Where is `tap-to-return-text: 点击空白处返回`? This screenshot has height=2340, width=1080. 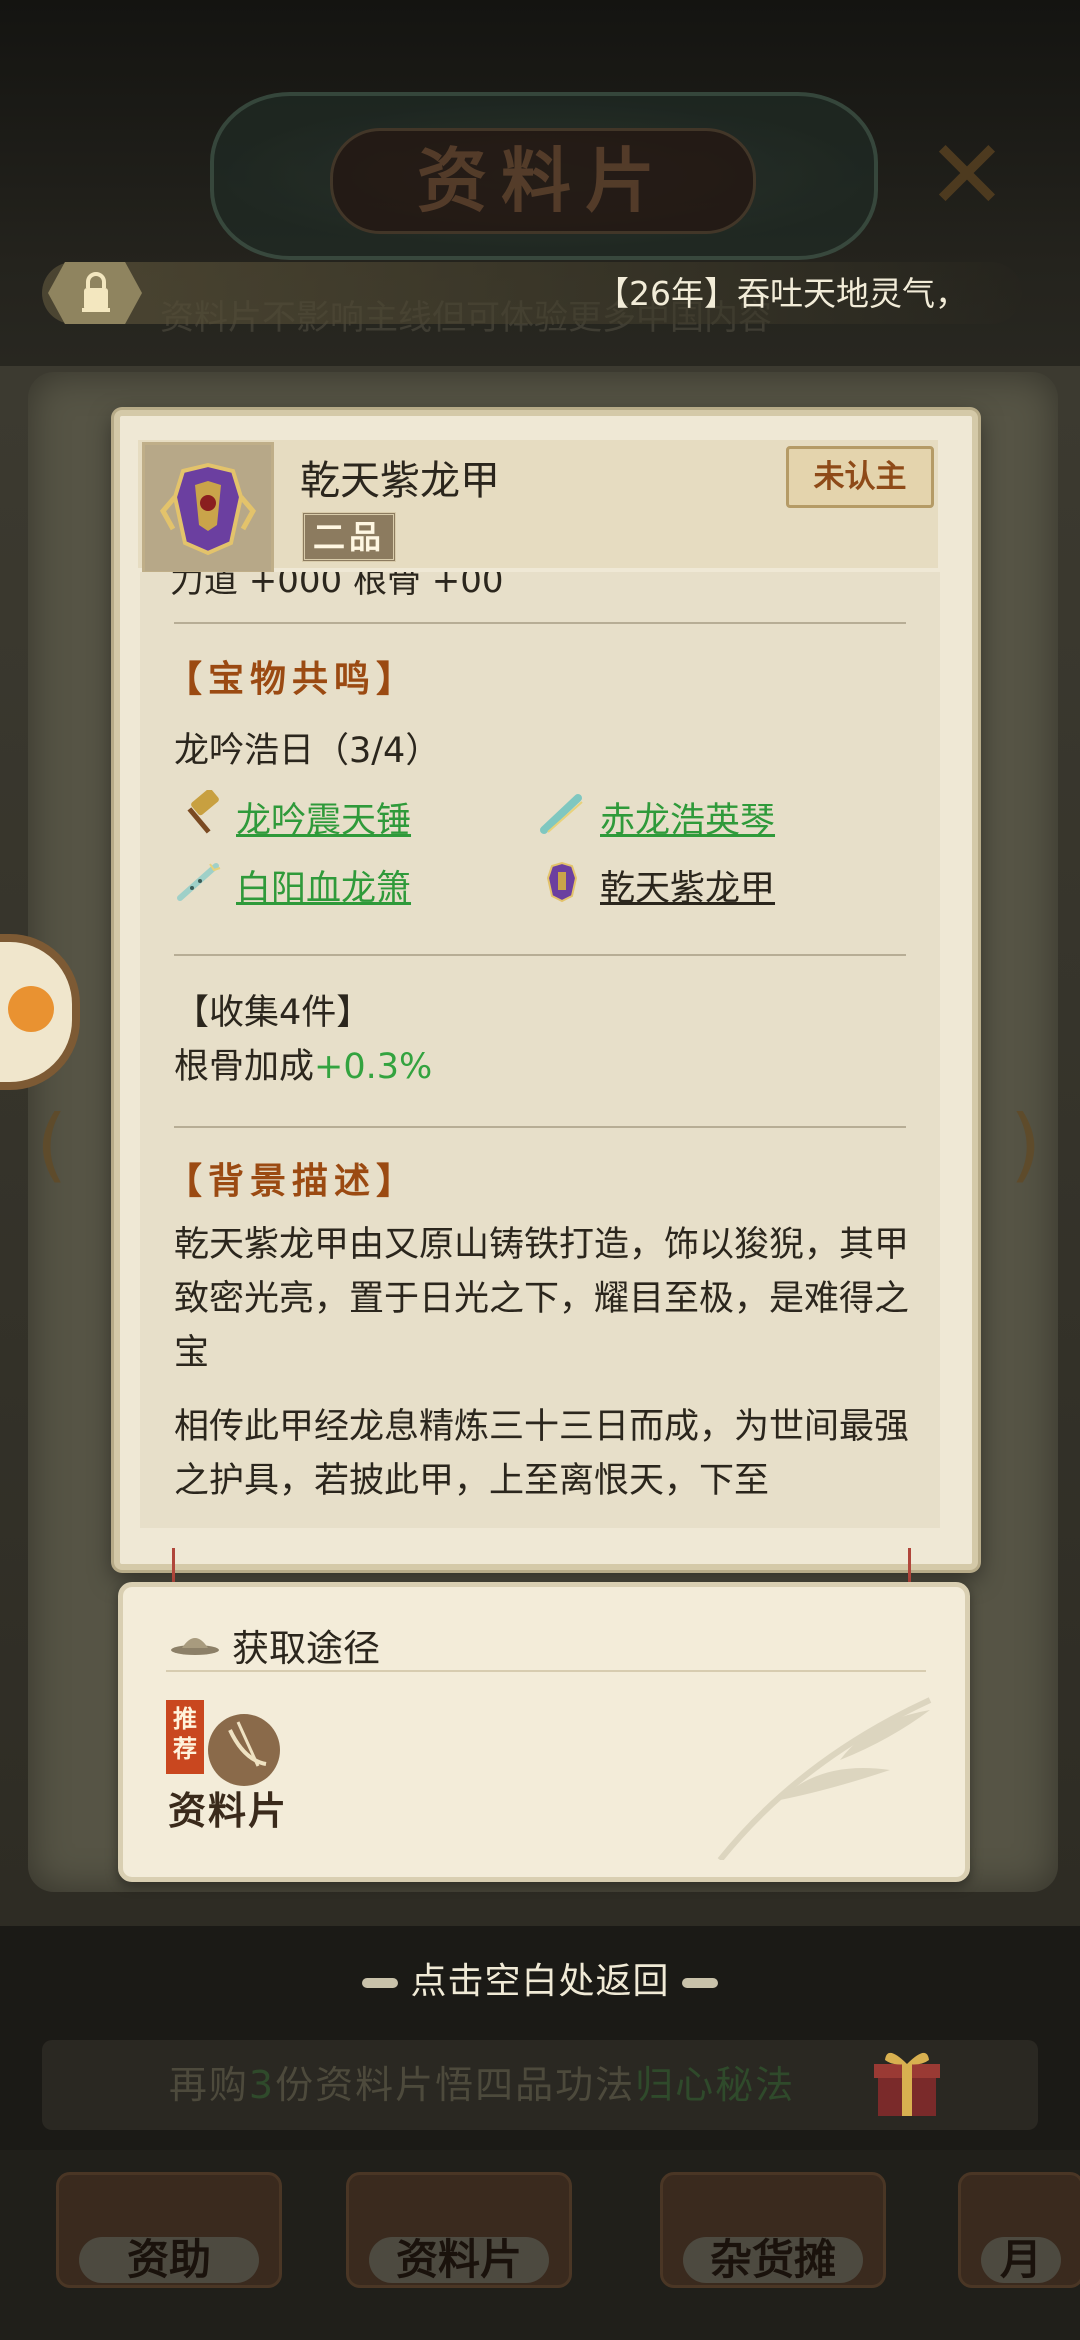 tap-to-return-text: 点击空白处返回 is located at coordinates (540, 1981).